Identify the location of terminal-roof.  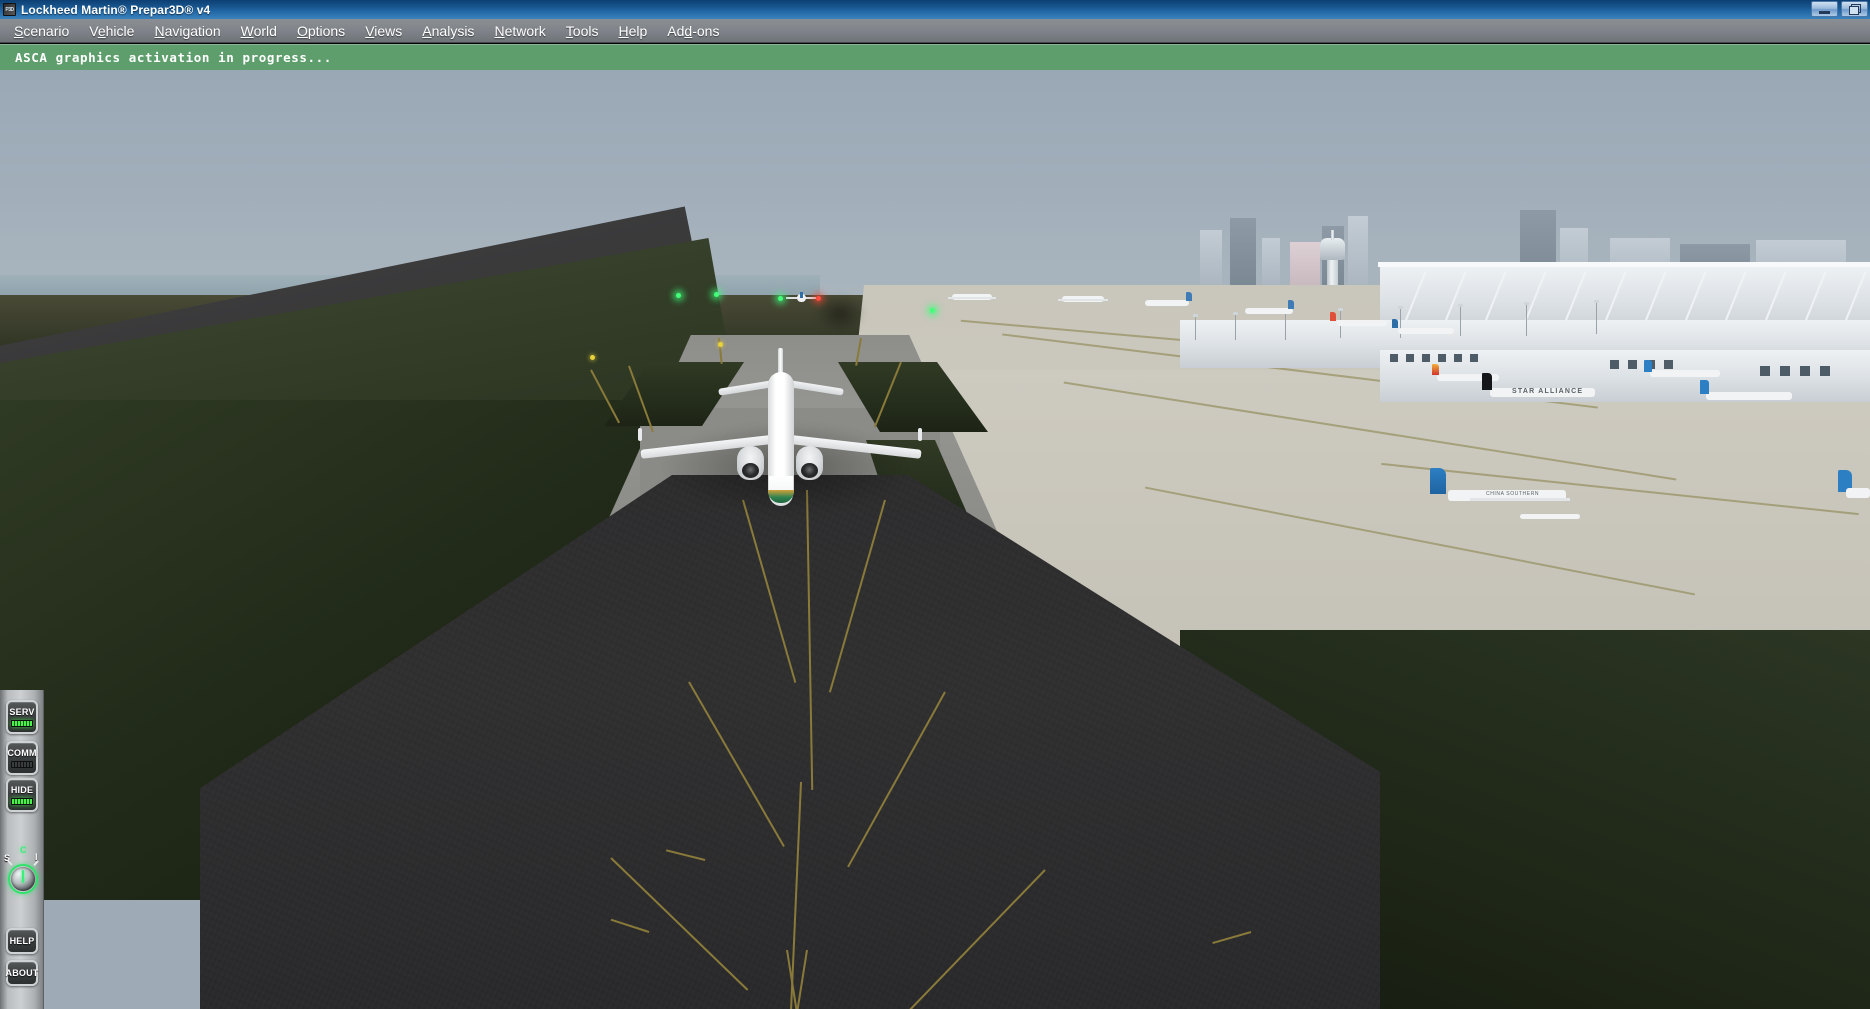
(1624, 264).